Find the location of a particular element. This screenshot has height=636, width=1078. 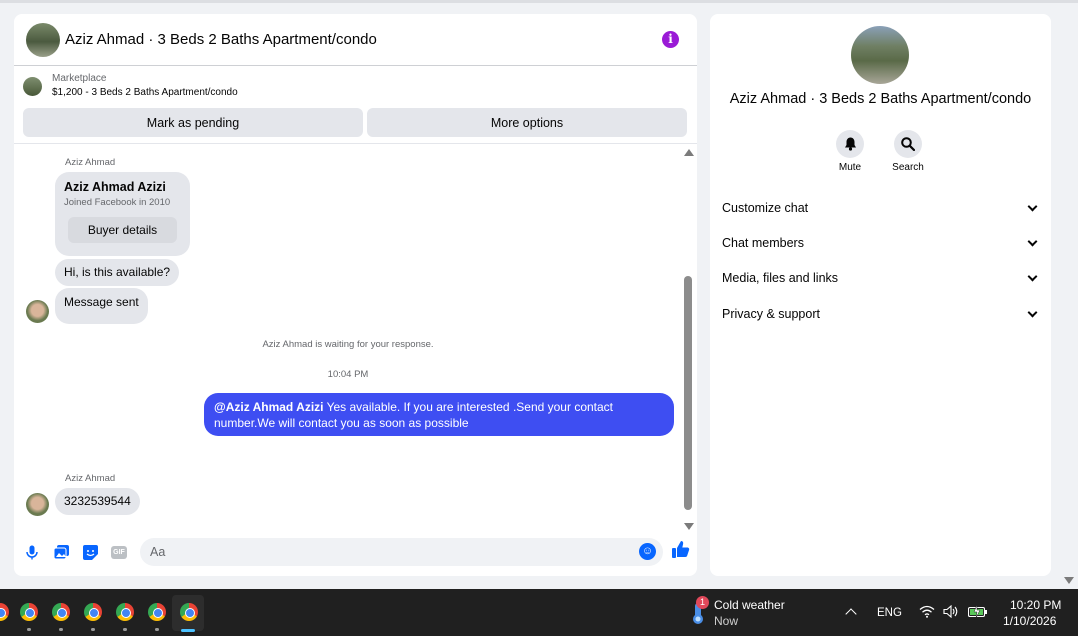

clock-time: 10:20 PM is located at coordinates (1035, 605).